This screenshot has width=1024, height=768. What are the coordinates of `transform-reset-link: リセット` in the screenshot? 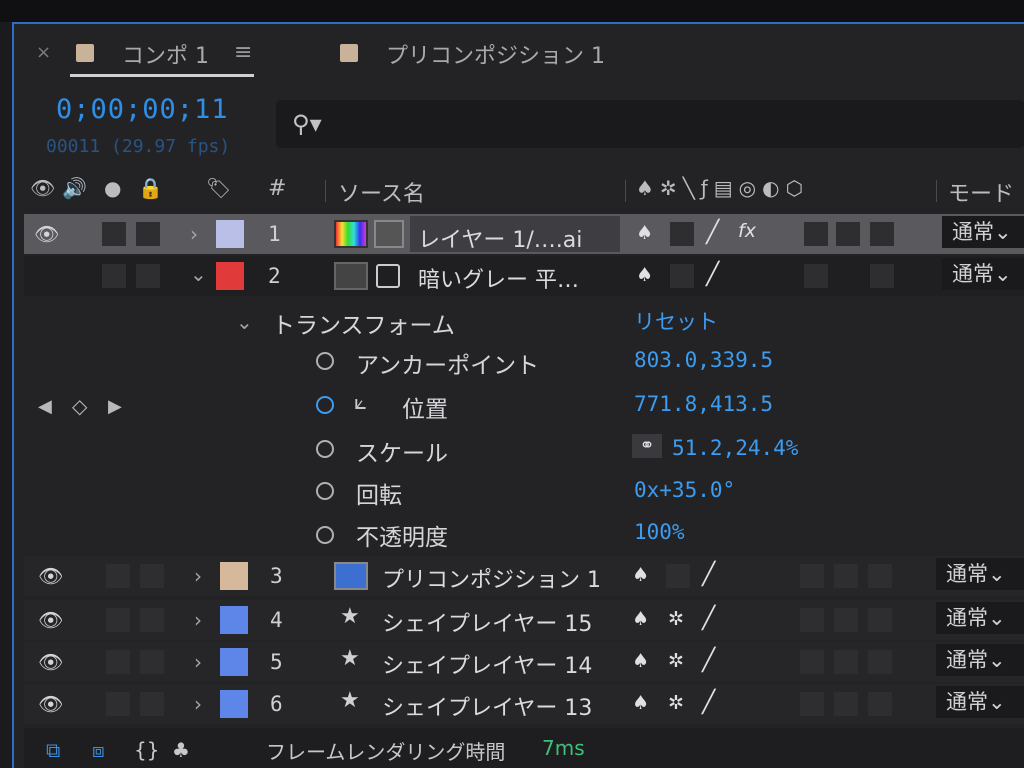 It's located at (676, 321).